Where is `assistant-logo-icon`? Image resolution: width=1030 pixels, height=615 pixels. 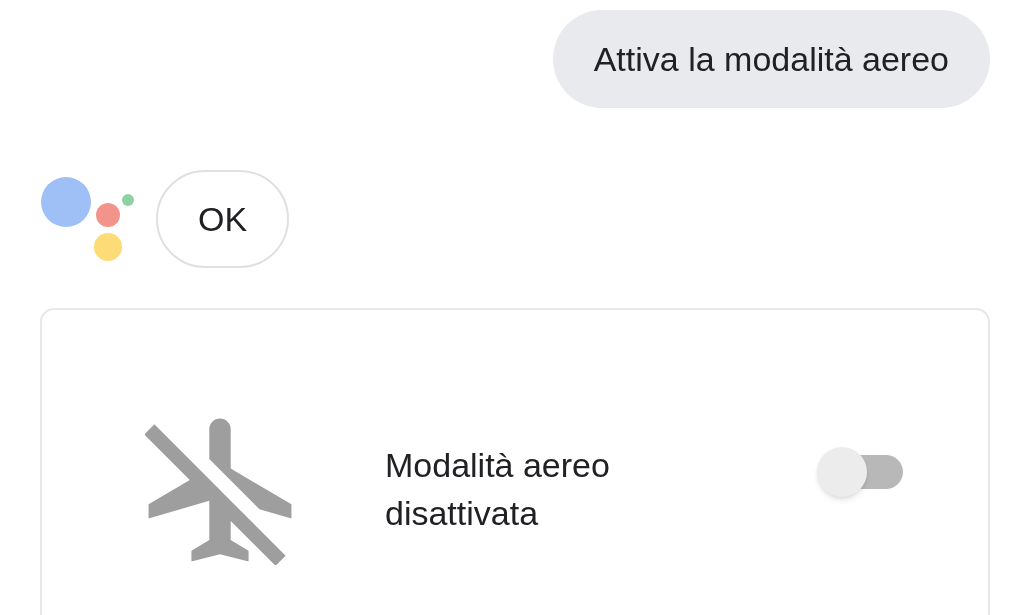 assistant-logo-icon is located at coordinates (88, 219).